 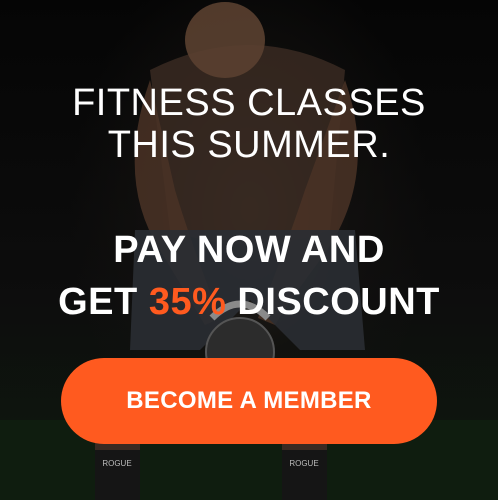 What do you see at coordinates (103, 302) in the screenshot?
I see `offer-prefix: GET` at bounding box center [103, 302].